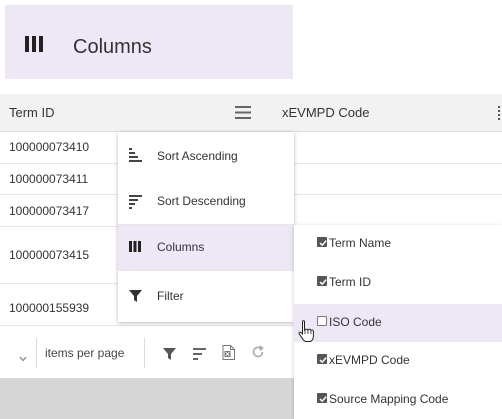  Describe the element at coordinates (150, 352) in the screenshot. I see `pager: items per page` at that location.